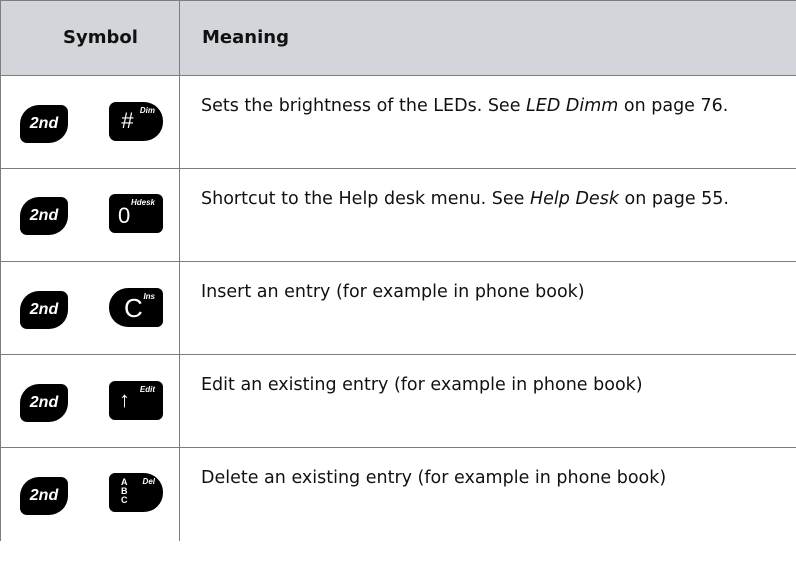  What do you see at coordinates (136, 492) in the screenshot?
I see `abc-key-icon: A B C Del` at bounding box center [136, 492].